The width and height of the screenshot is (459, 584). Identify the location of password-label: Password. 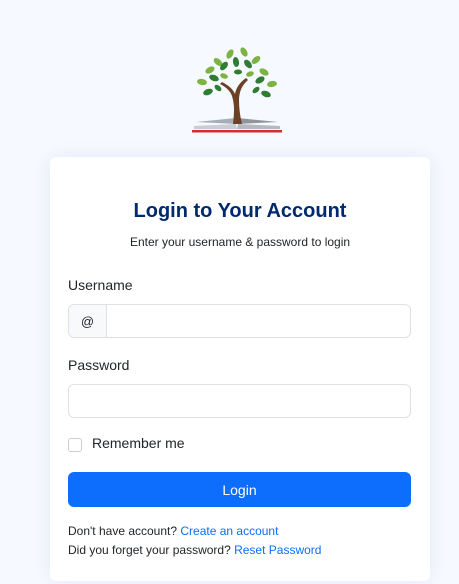
(99, 365).